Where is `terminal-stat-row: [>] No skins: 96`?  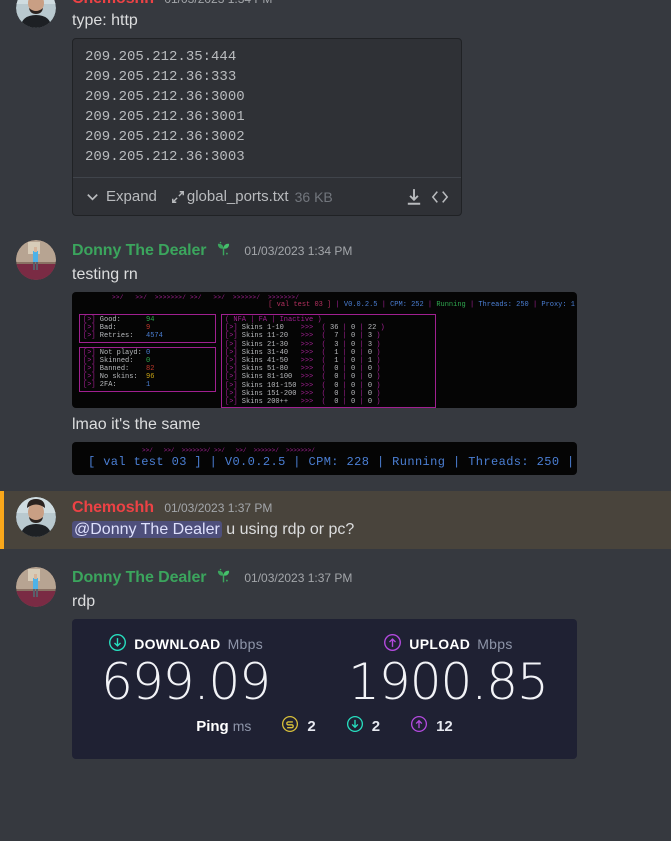
terminal-stat-row: [>] No skins: 96 is located at coordinates (119, 377).